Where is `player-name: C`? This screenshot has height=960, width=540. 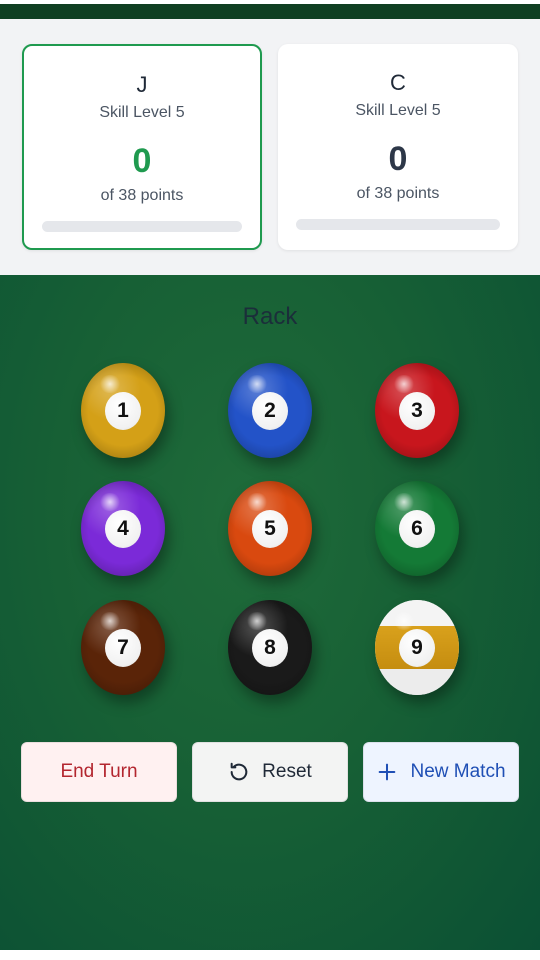 player-name: C is located at coordinates (398, 82).